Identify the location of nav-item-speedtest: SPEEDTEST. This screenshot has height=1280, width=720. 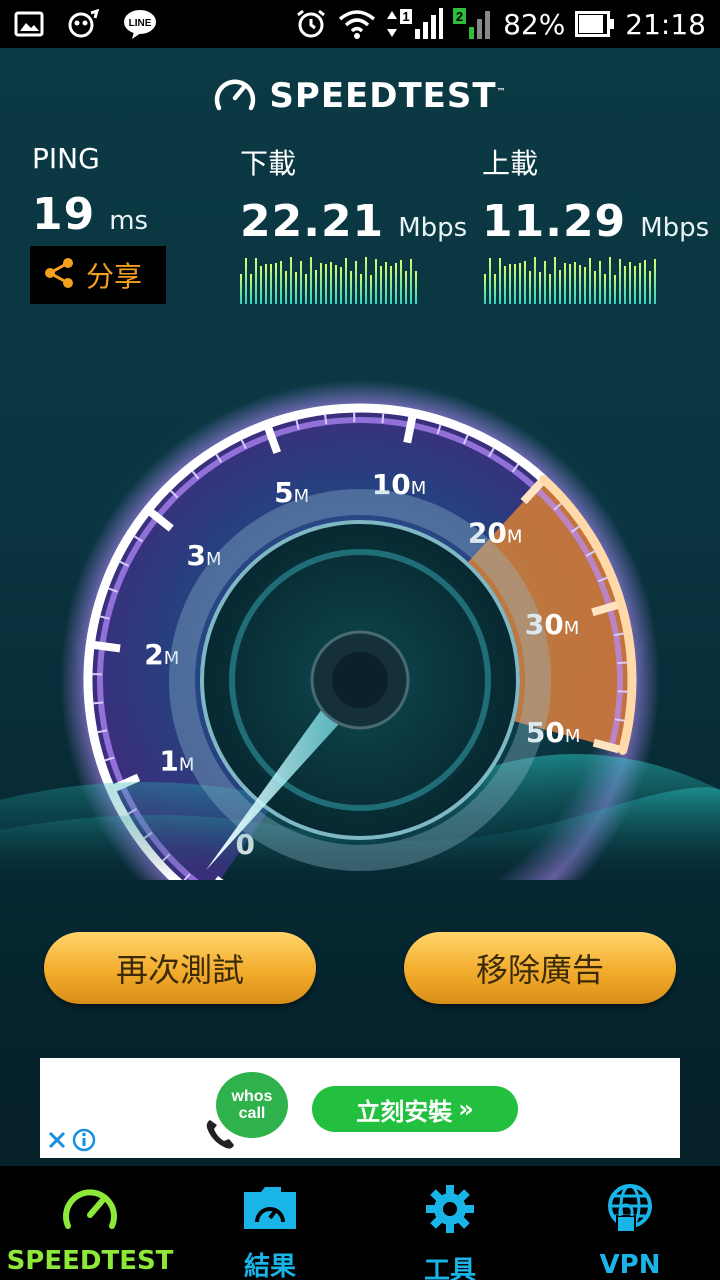
(90, 1223).